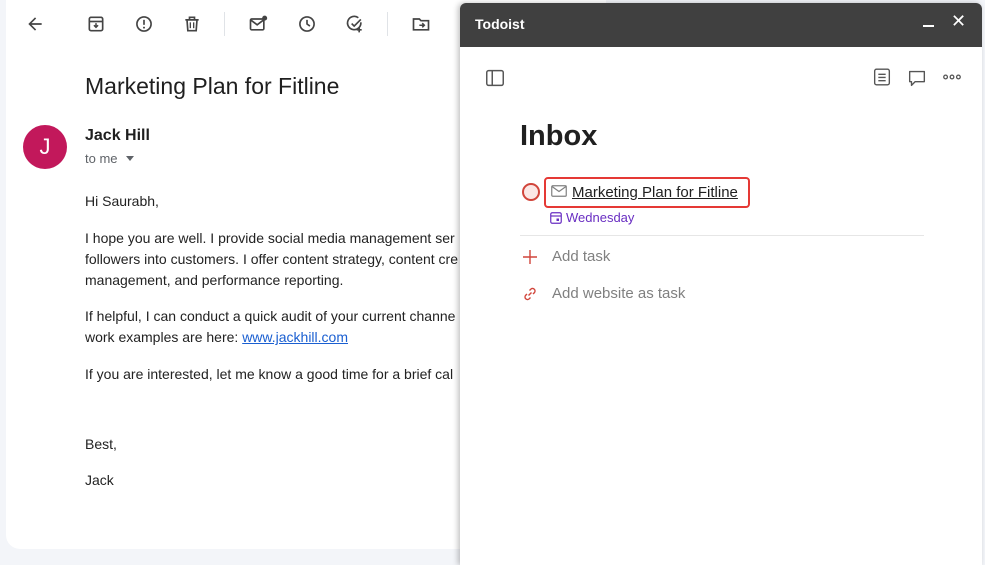 This screenshot has height=565, width=985. What do you see at coordinates (101, 158) in the screenshot?
I see `recipient-label: to me` at bounding box center [101, 158].